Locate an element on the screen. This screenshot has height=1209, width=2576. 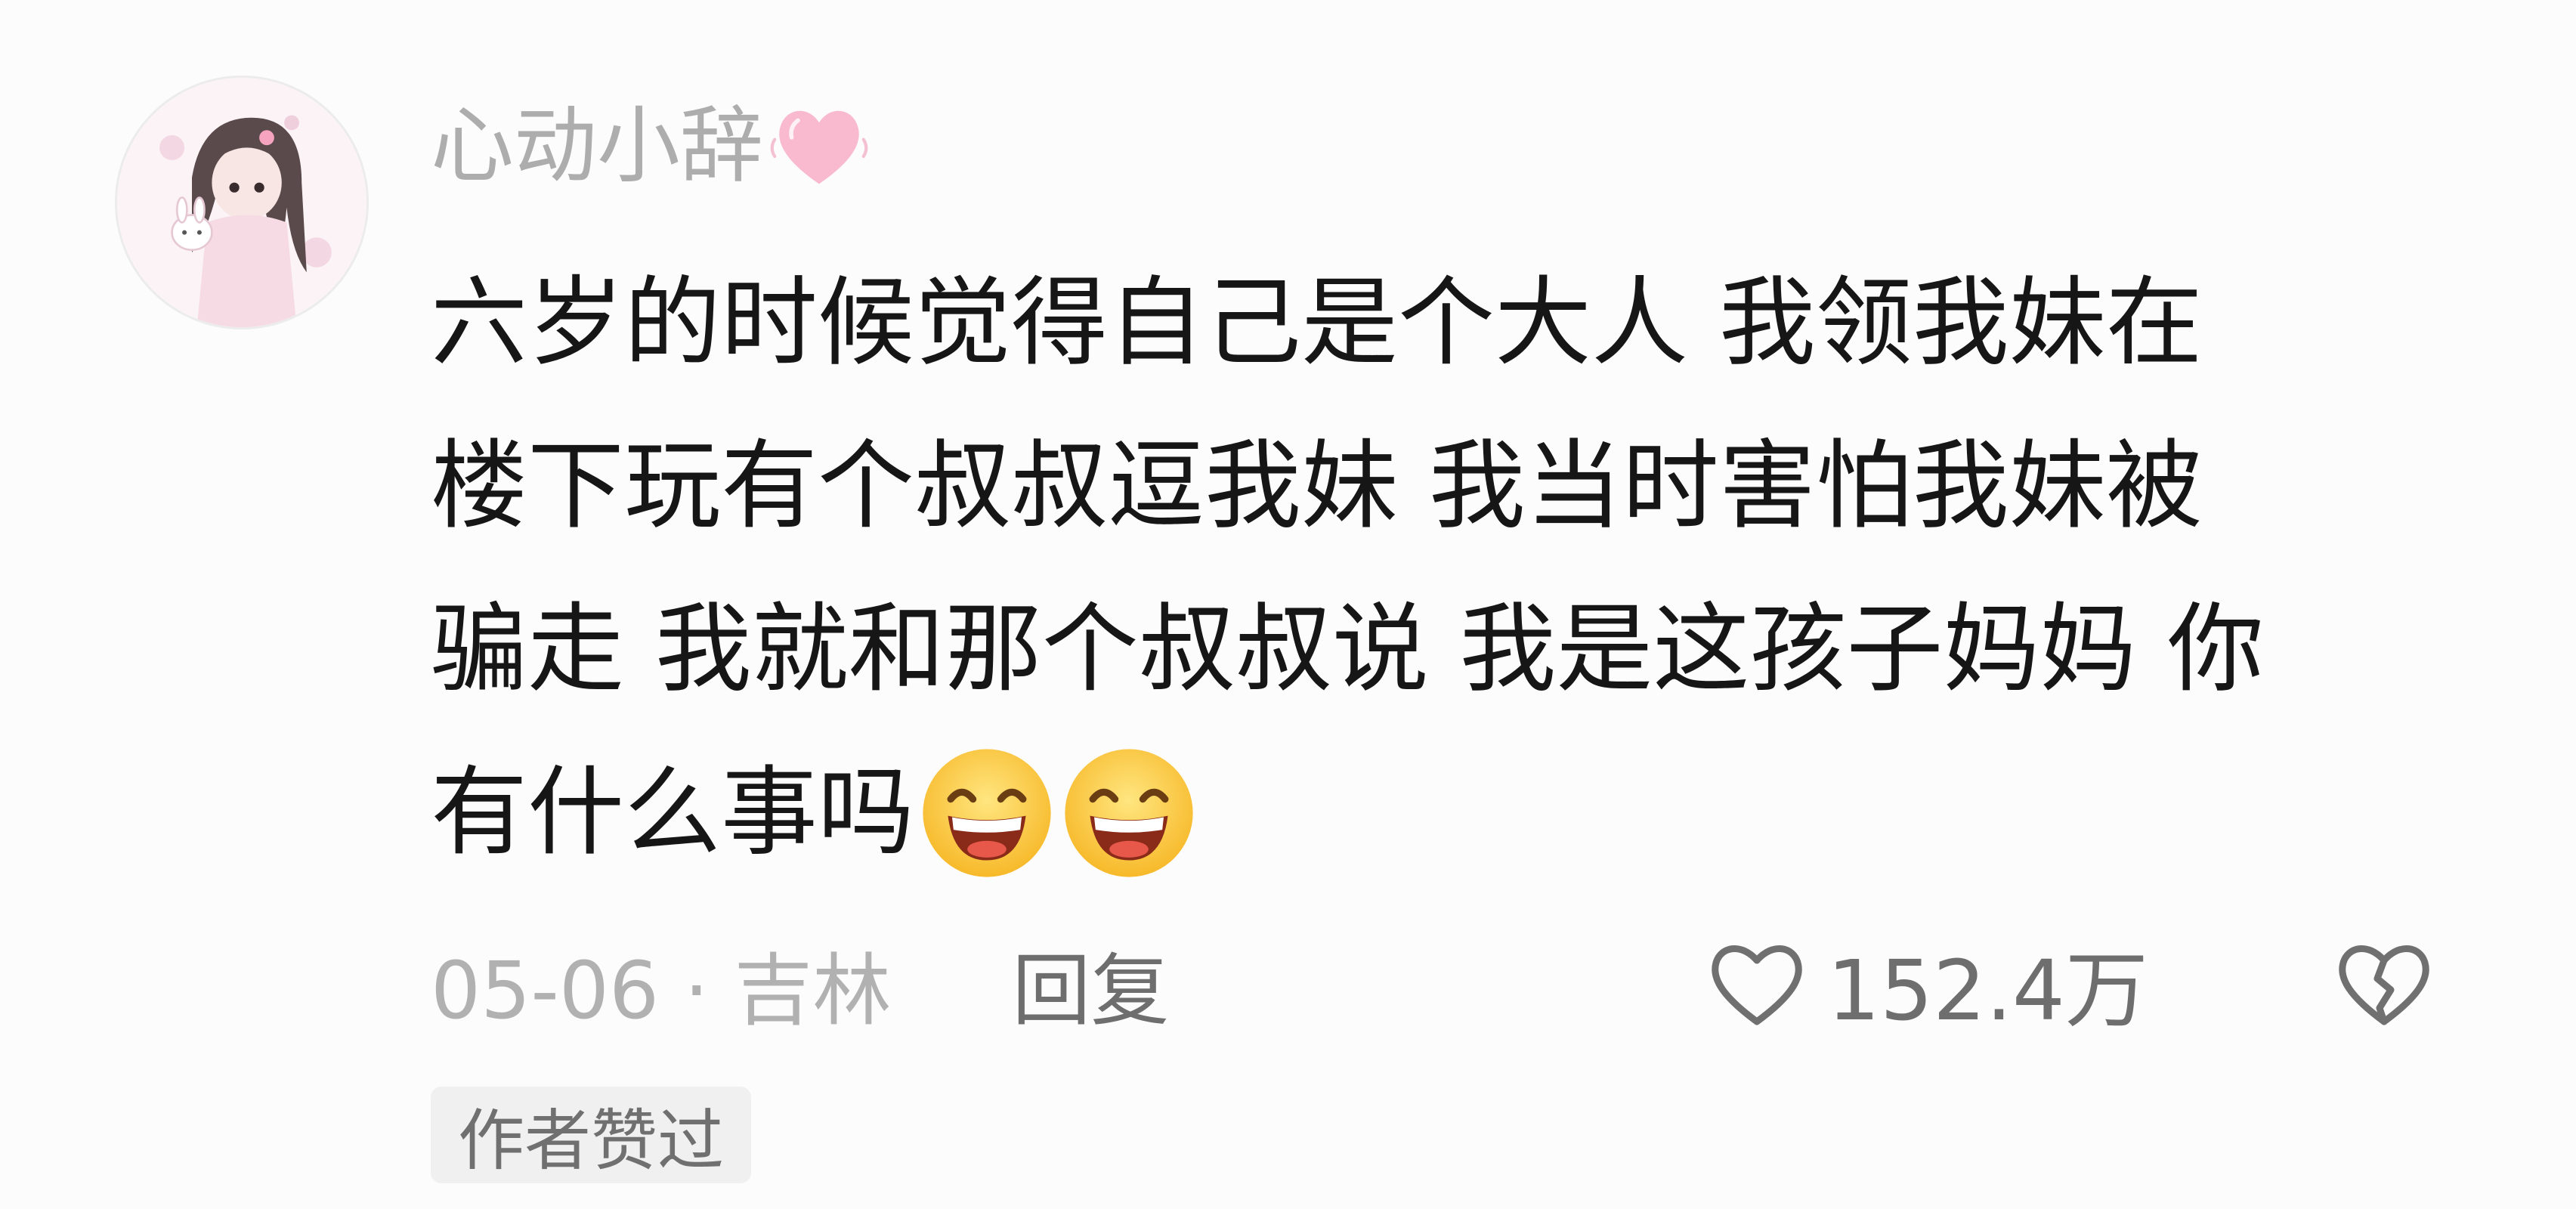
username-row: 心动小辞 is located at coordinates (651, 146).